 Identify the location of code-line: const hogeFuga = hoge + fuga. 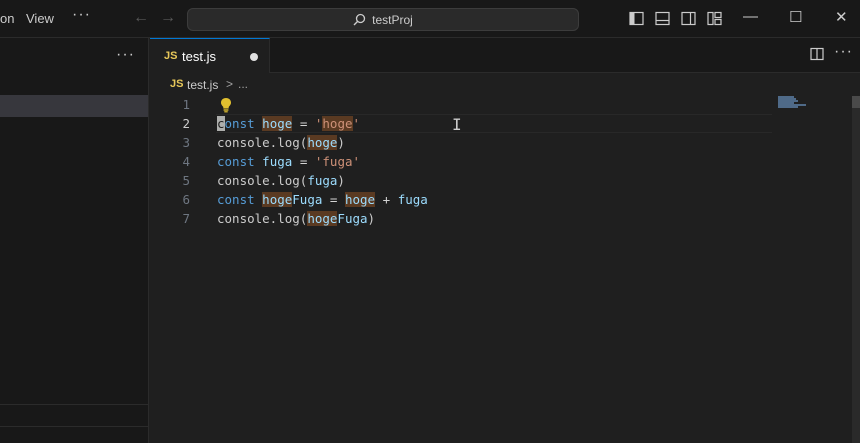
(322, 199).